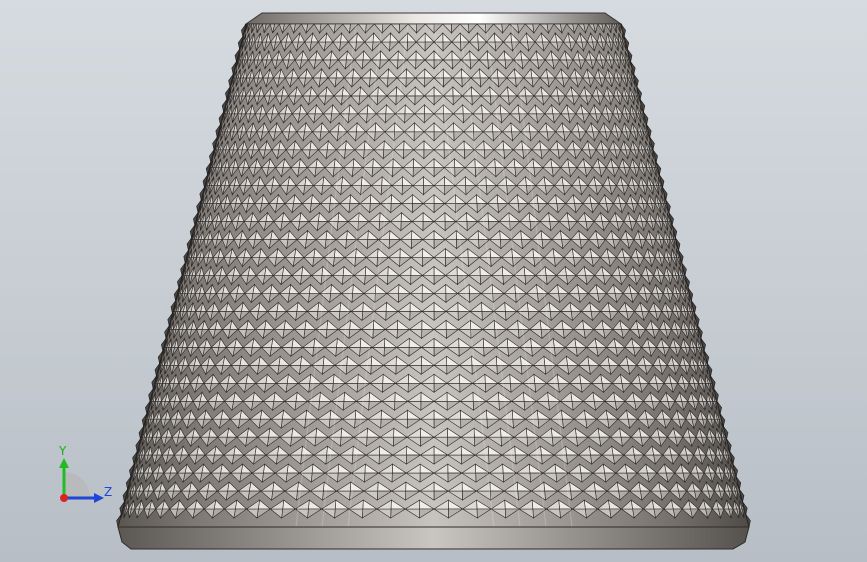  I want to click on top-rim, so click(433, 18).